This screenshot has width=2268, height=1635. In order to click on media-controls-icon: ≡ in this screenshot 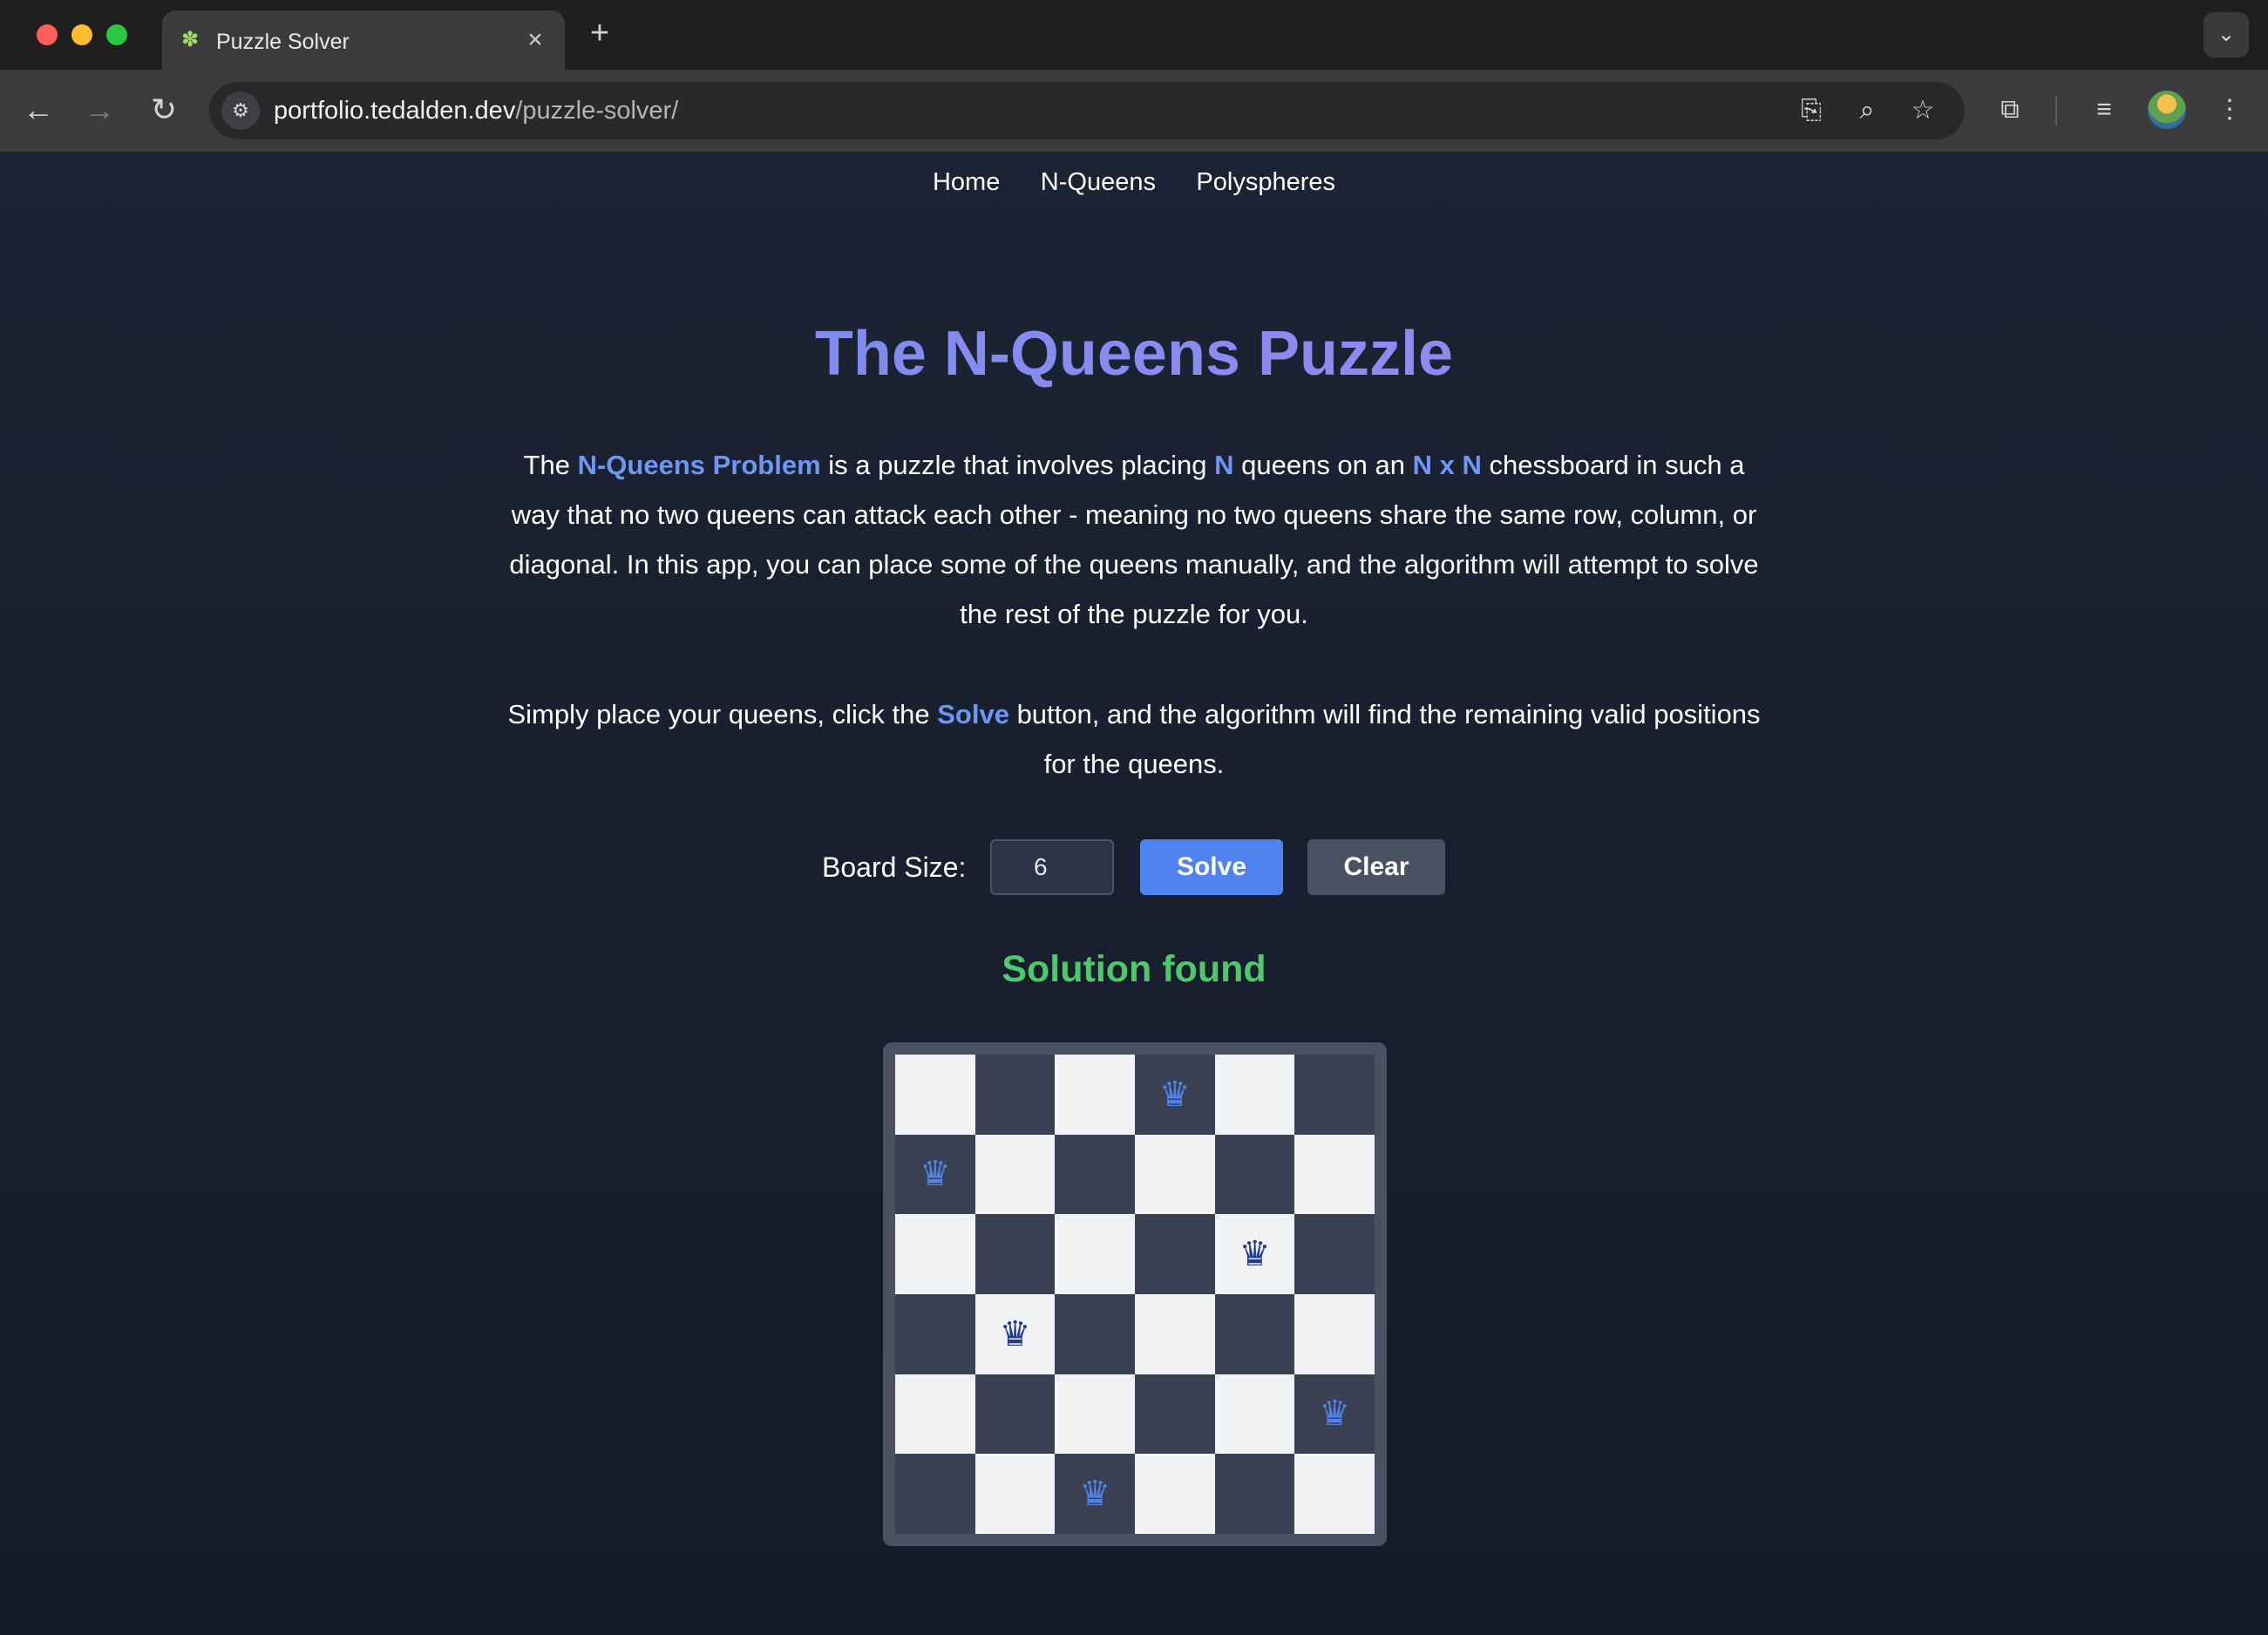, I will do `click(2104, 110)`.